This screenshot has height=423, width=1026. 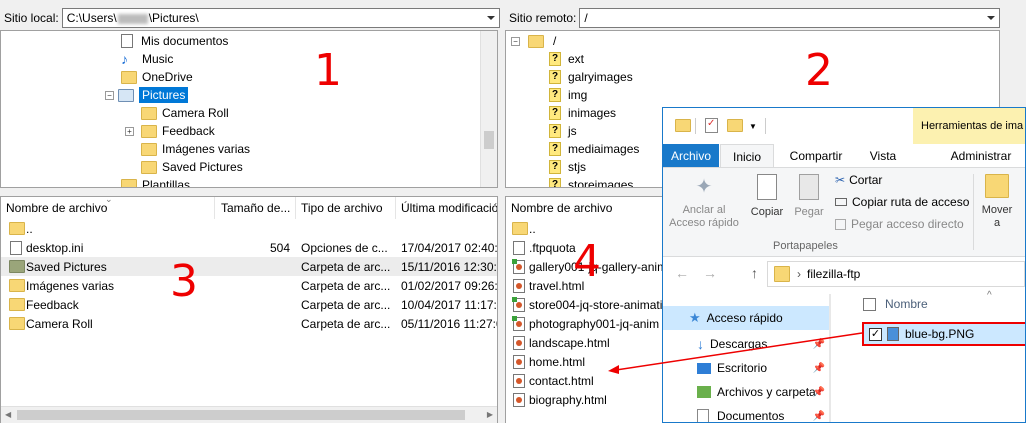 What do you see at coordinates (613, 369) in the screenshot?
I see `arrow-head` at bounding box center [613, 369].